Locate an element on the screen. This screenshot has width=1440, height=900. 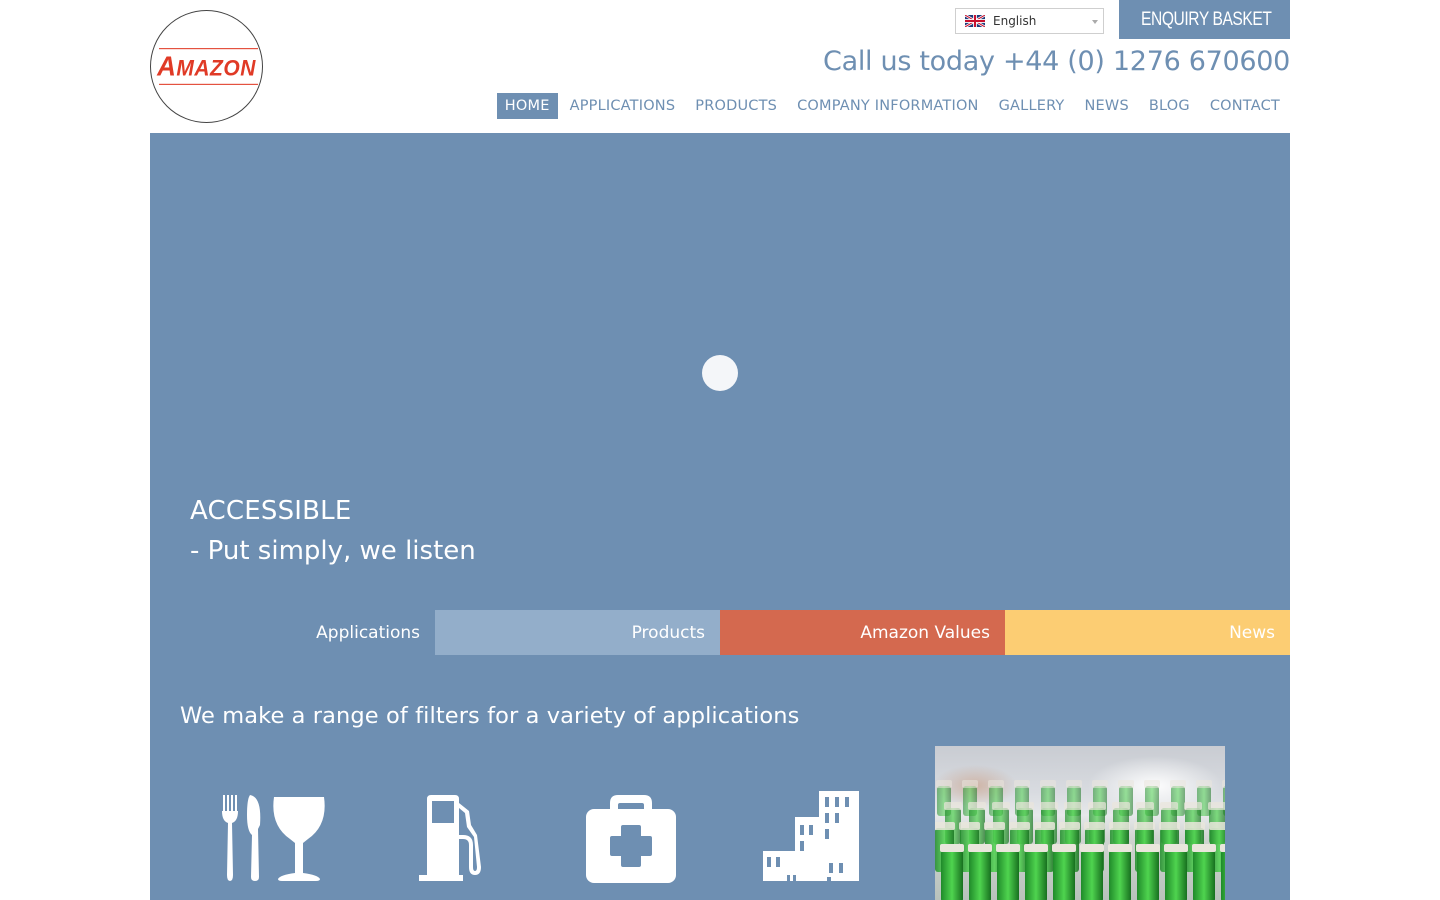
section-tabs: Applications Products Amazon Values News is located at coordinates (720, 632).